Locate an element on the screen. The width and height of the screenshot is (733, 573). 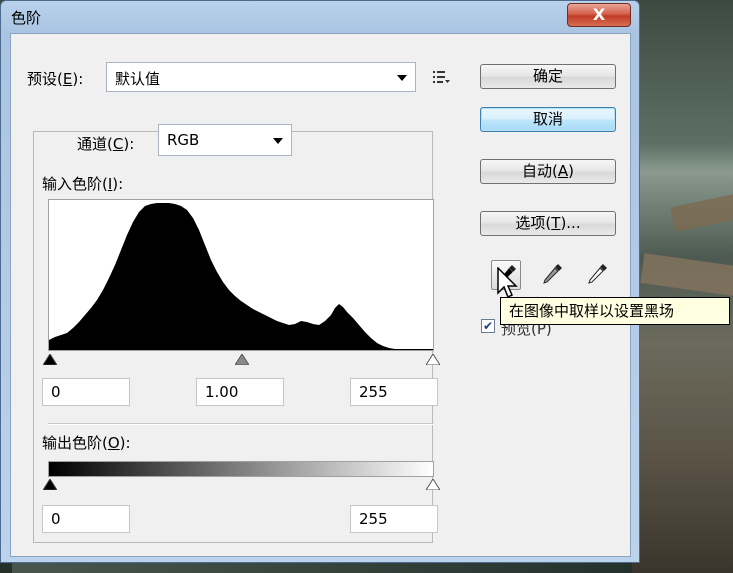
output-white-slider is located at coordinates (433, 484).